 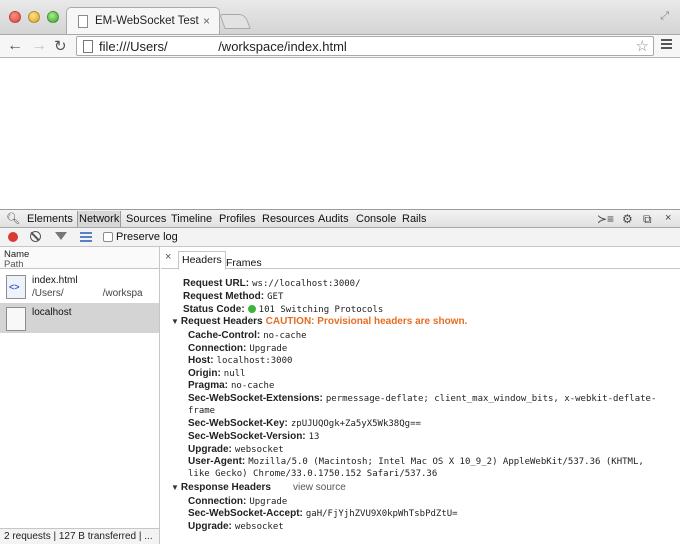 I want to click on blank-file-icon, so click(x=16, y=319).